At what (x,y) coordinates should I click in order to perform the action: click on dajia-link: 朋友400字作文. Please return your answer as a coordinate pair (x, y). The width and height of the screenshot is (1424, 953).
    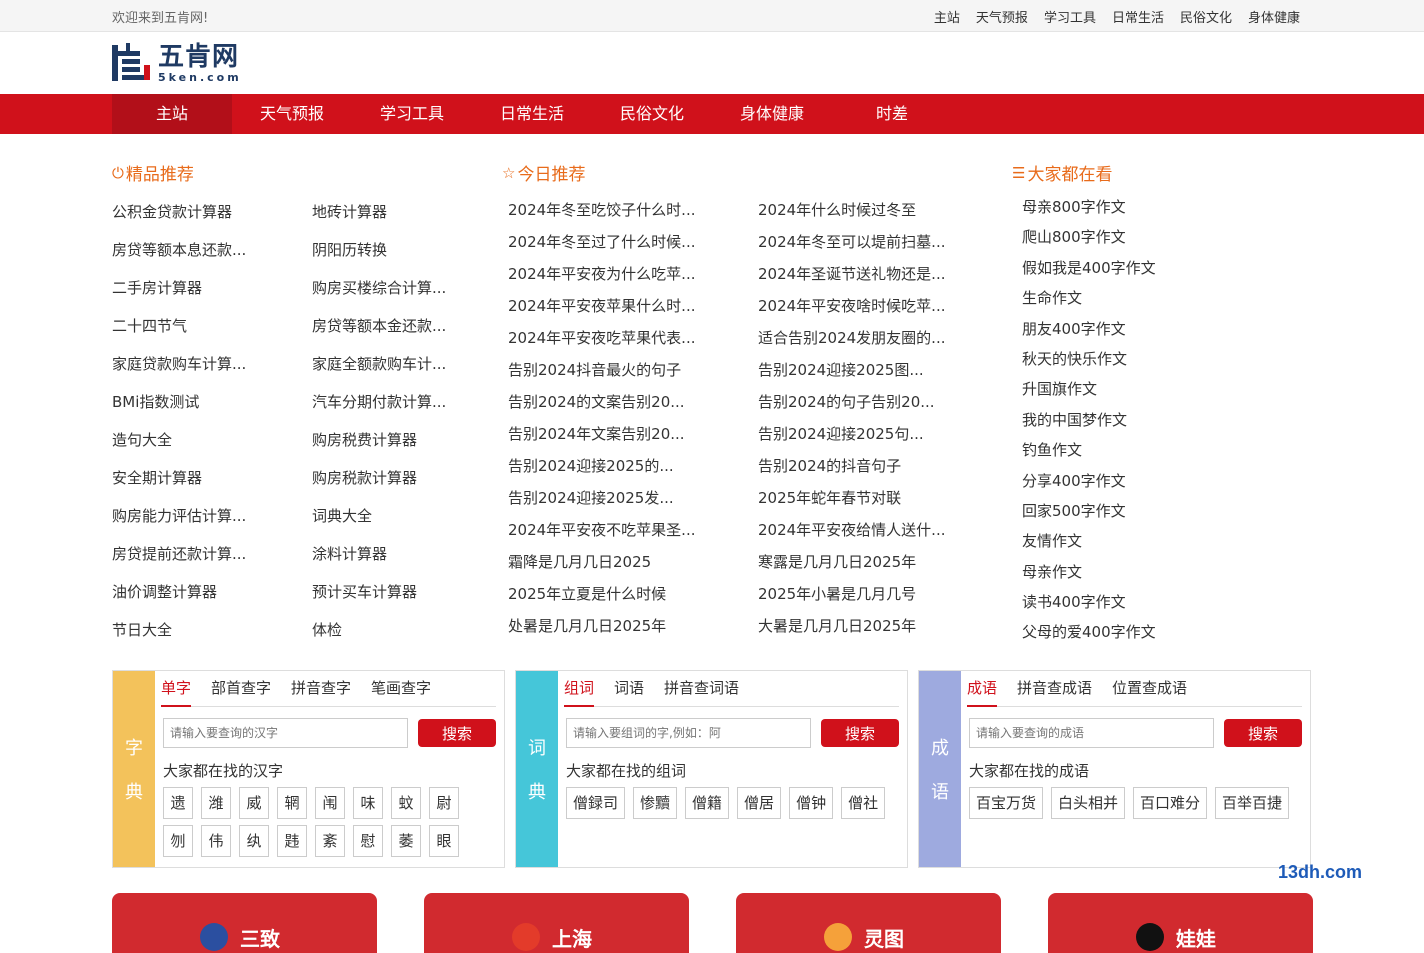
    Looking at the image, I should click on (1089, 334).